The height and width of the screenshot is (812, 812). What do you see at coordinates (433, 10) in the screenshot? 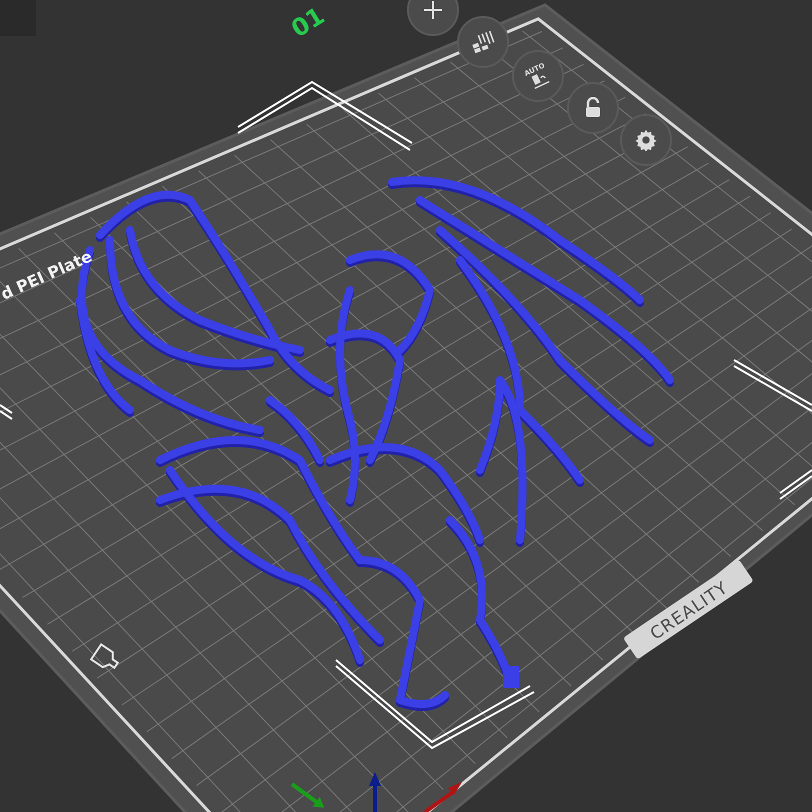
I see `plus-icon` at bounding box center [433, 10].